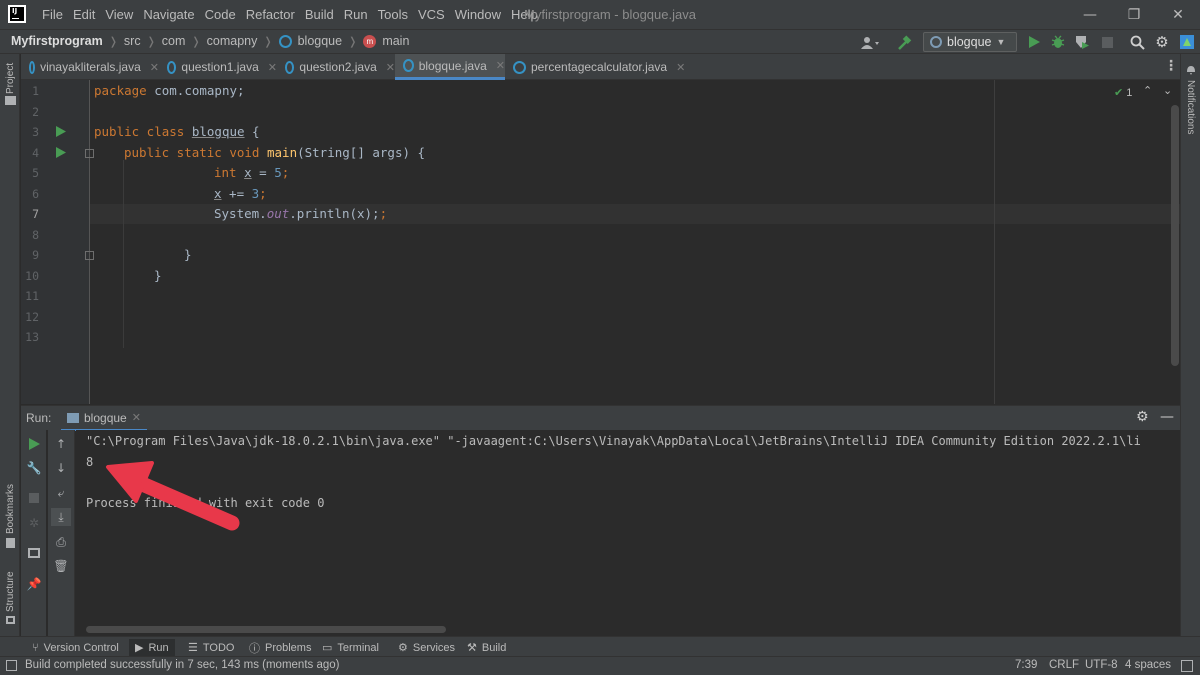  What do you see at coordinates (1123, 93) in the screenshot?
I see `inspection-widget: ✔ 1` at bounding box center [1123, 93].